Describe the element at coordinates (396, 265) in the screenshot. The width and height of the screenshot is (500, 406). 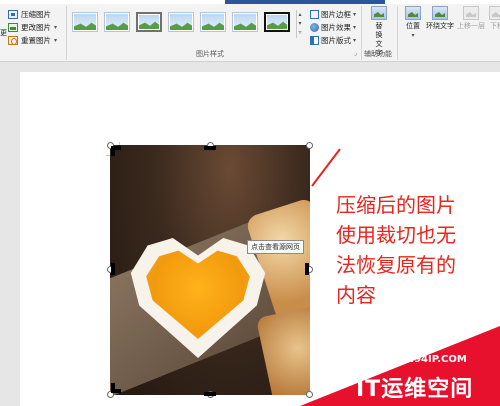
I see `annotation-line: 法恢复原有的` at that location.